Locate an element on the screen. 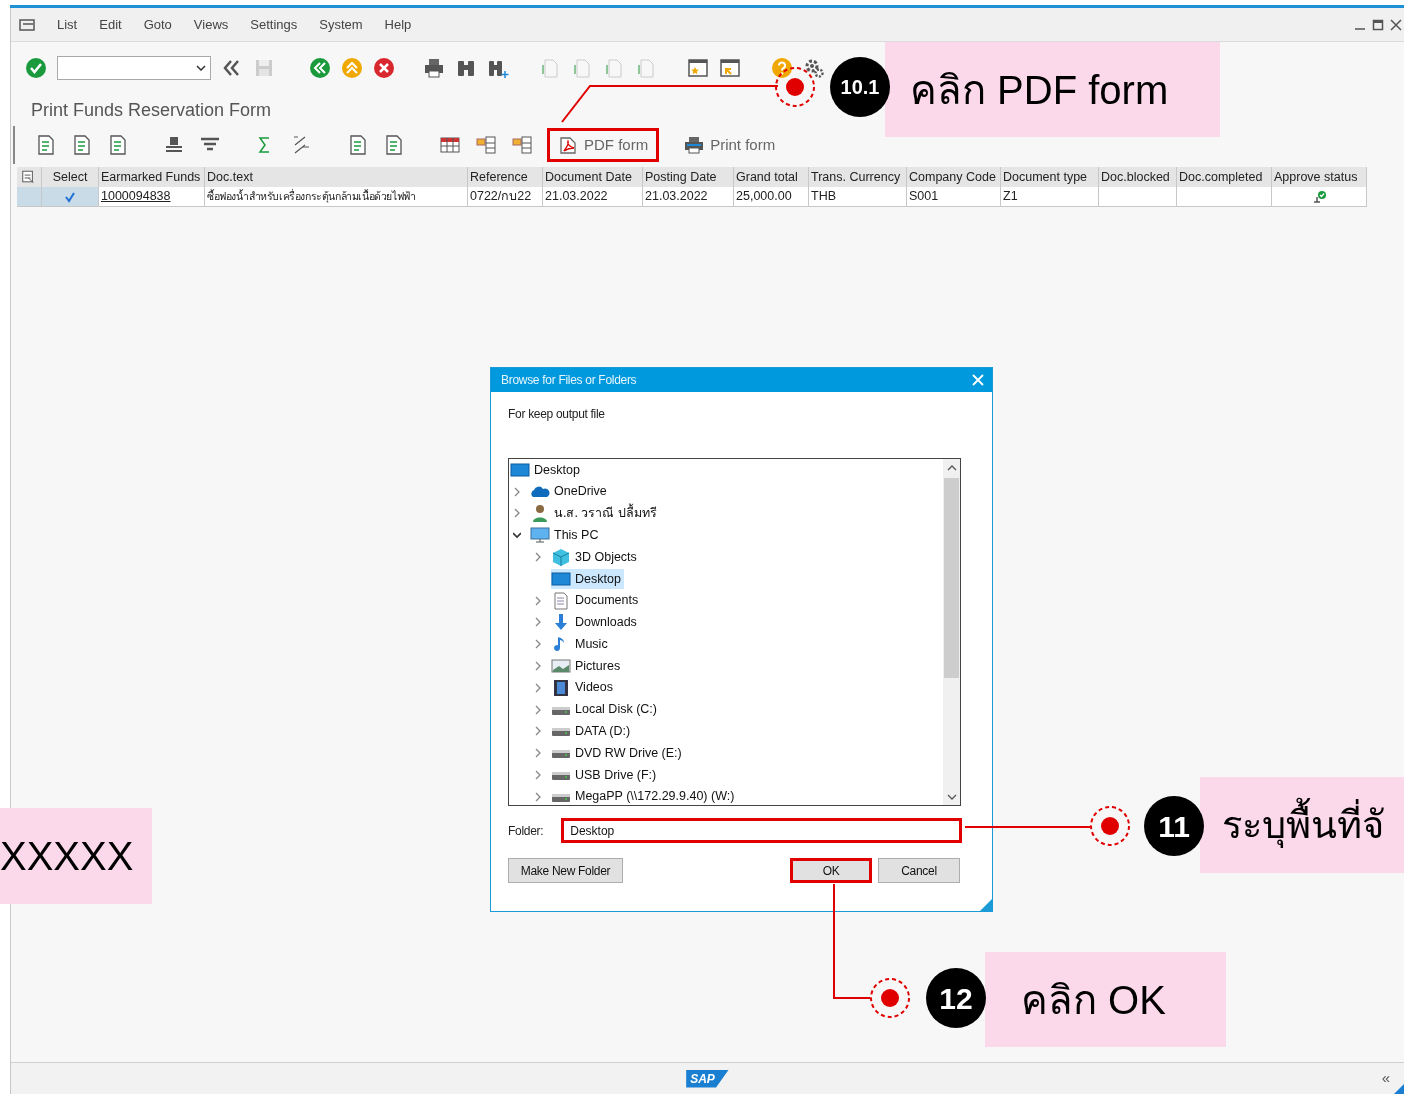  callout-text: XXXXX is located at coordinates (67, 856).